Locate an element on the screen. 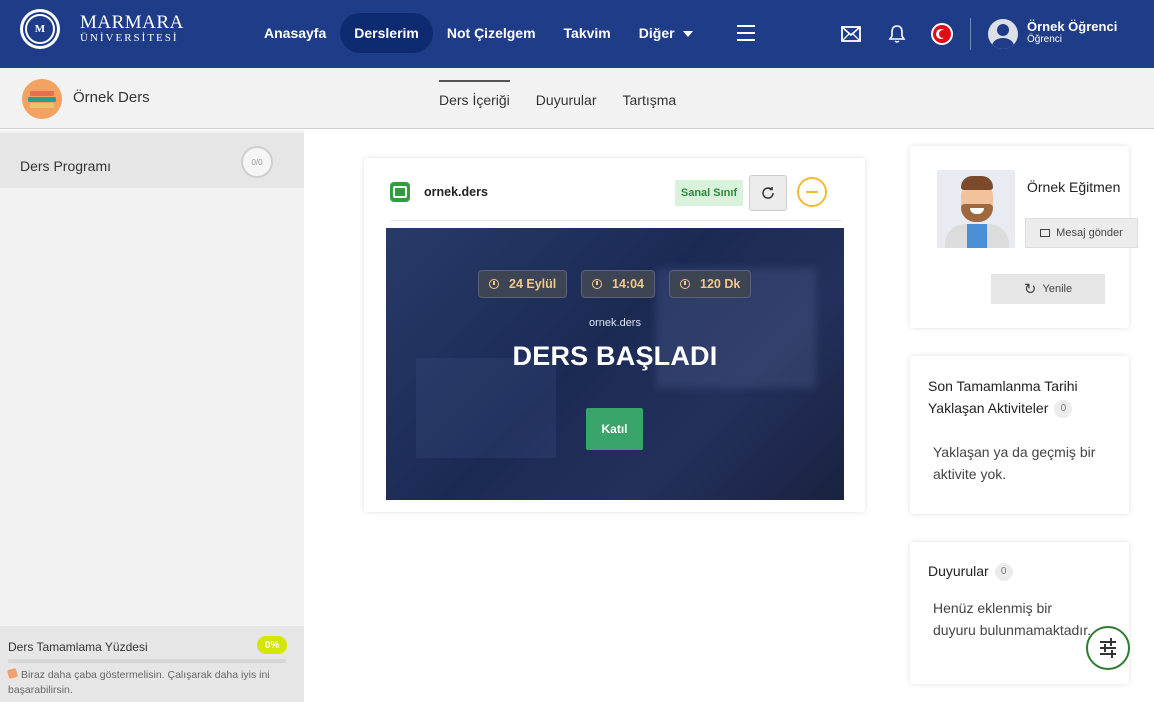 The height and width of the screenshot is (702, 1154). menu-icon is located at coordinates (746, 33).